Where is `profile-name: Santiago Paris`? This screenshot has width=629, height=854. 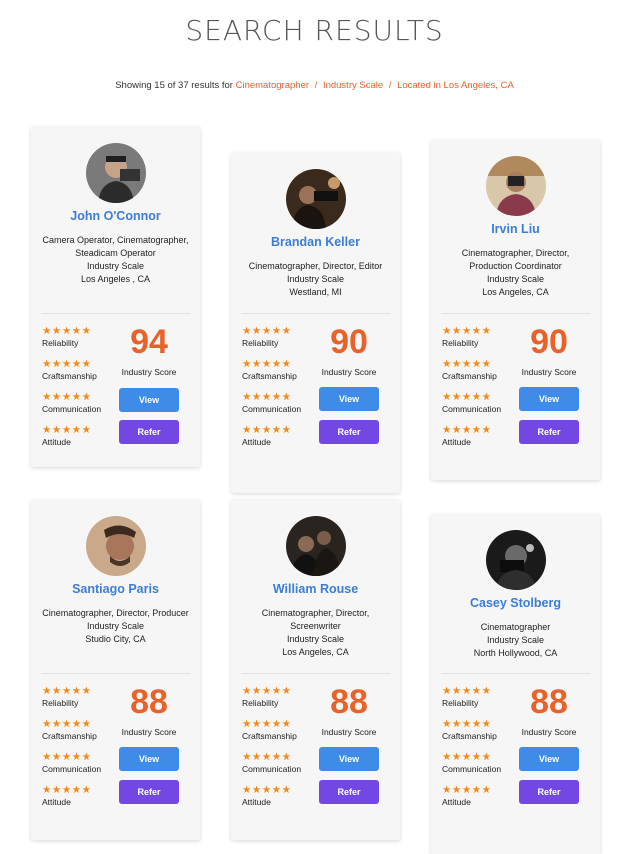
profile-name: Santiago Paris is located at coordinates (115, 589).